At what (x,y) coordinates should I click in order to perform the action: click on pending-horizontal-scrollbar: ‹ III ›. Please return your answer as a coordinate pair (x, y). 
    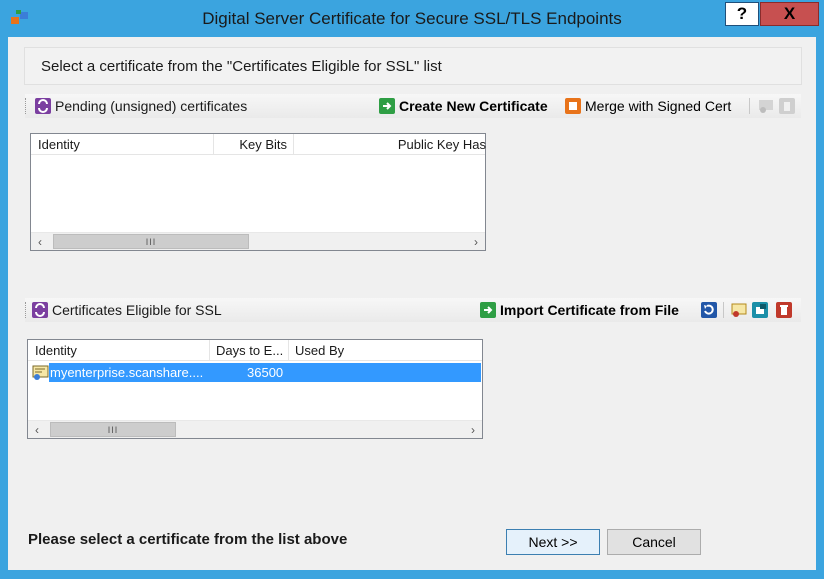
    Looking at the image, I should click on (258, 241).